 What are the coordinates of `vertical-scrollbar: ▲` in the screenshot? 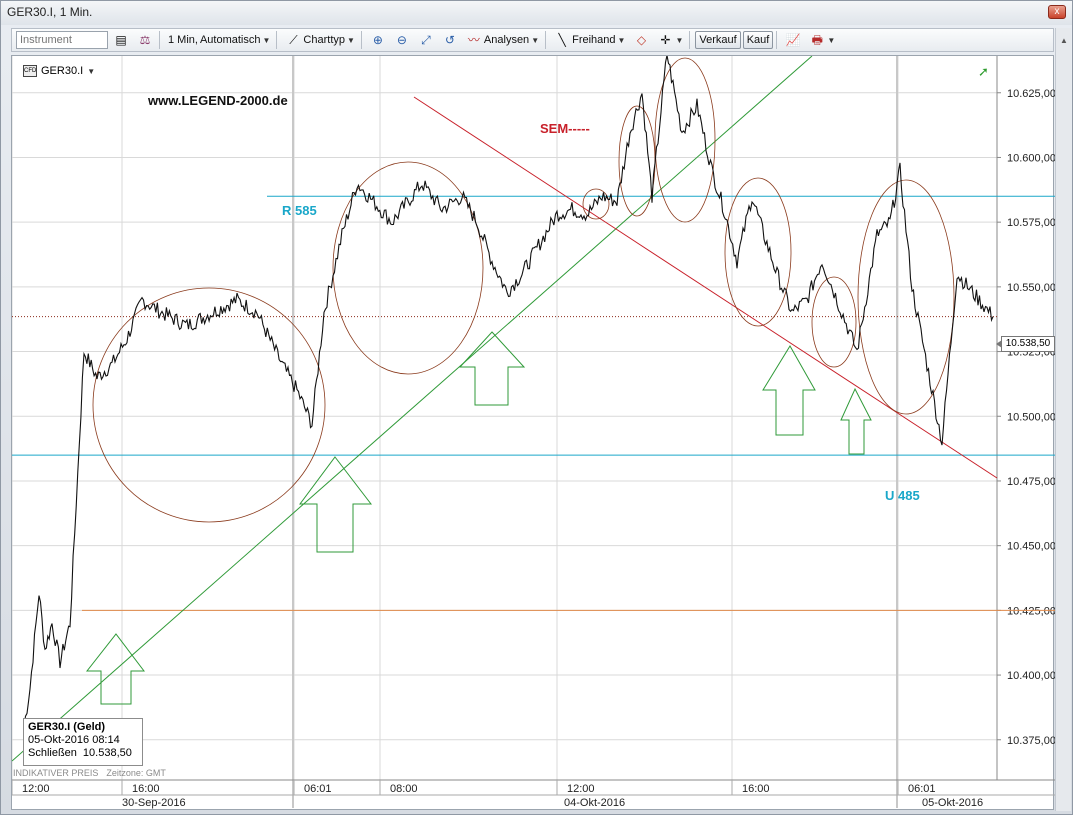 It's located at (1063, 419).